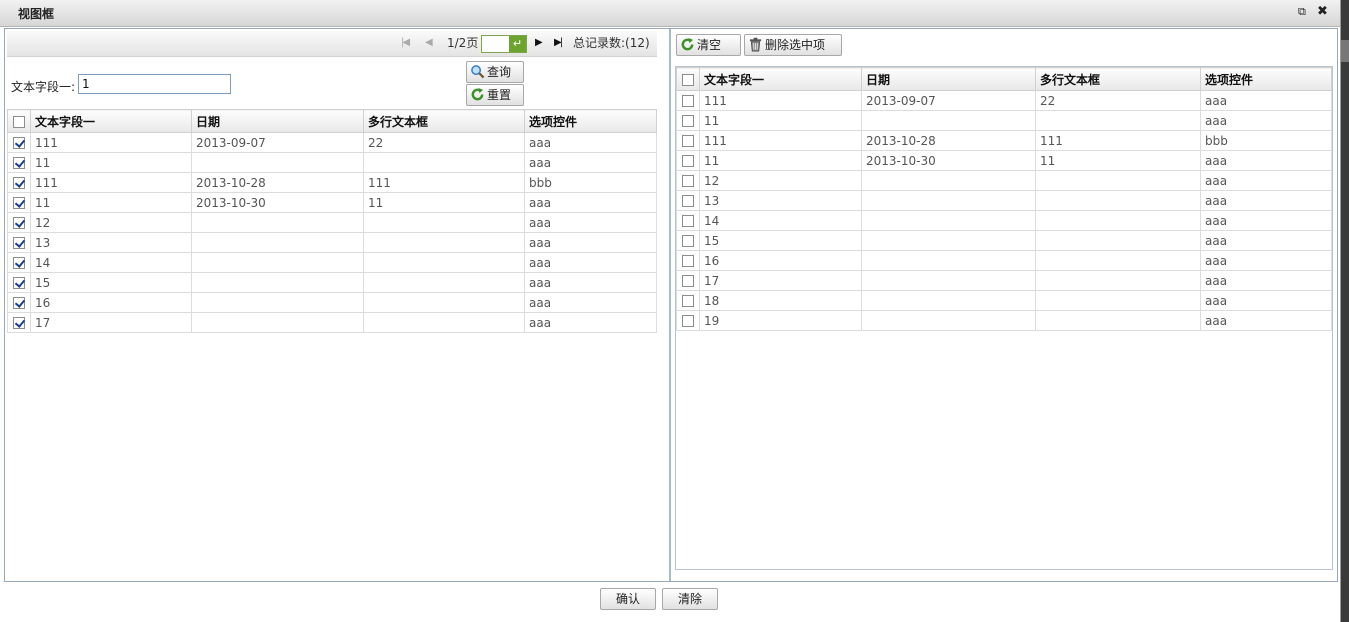 The image size is (1349, 622). I want to click on select-all-cell, so click(688, 79).